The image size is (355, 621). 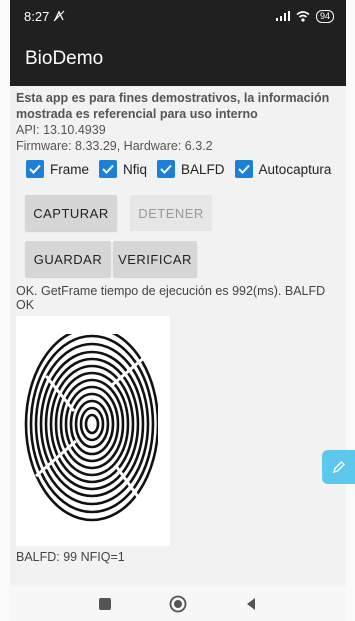 I want to click on square-icon, so click(x=105, y=604).